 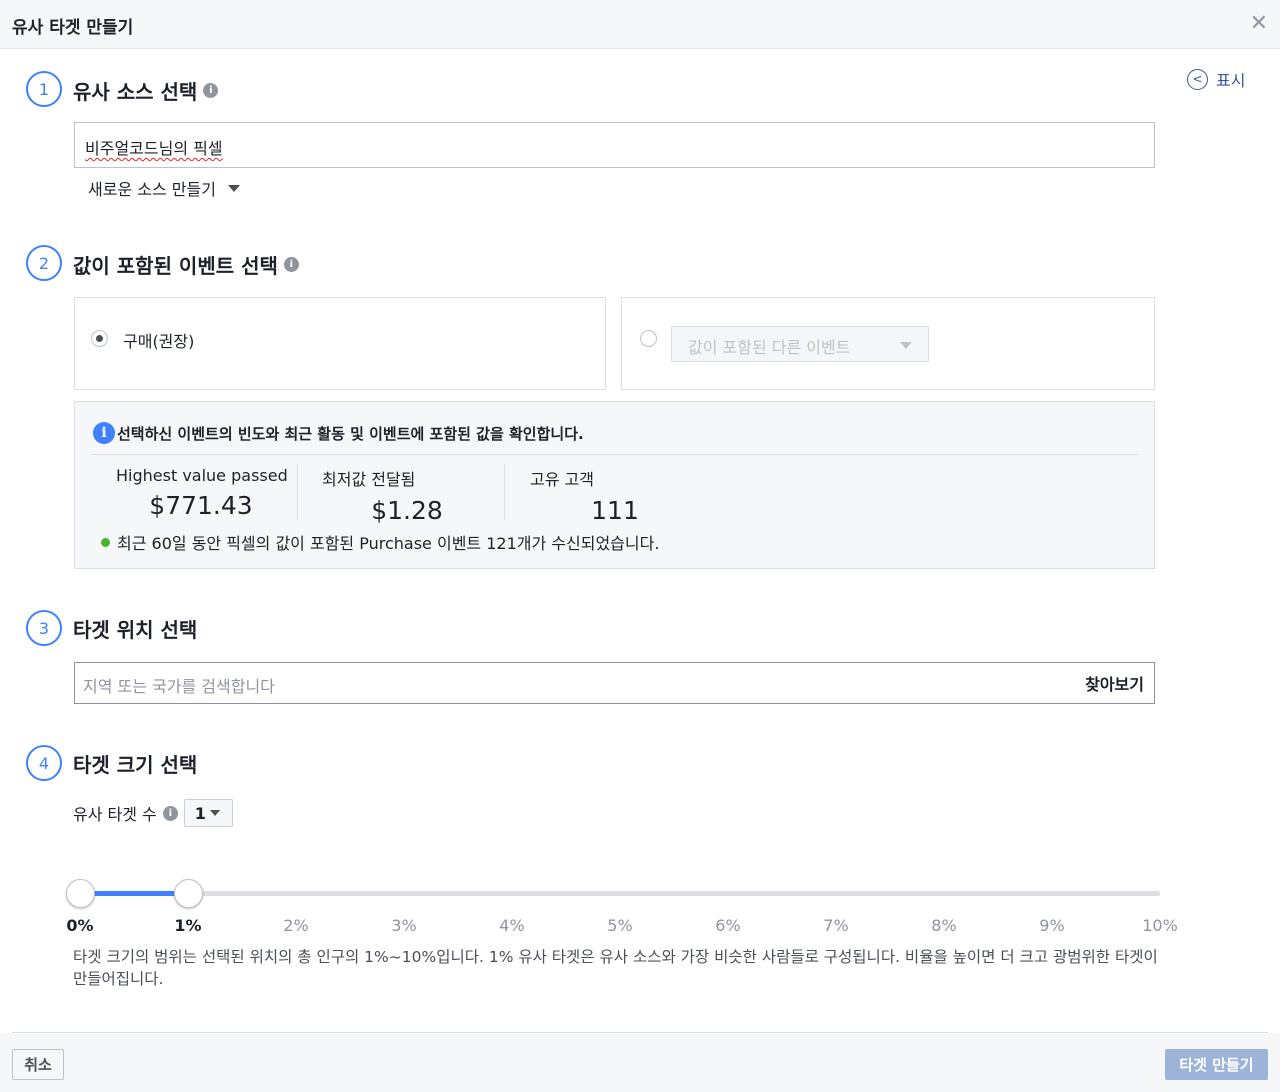 I want to click on purchase-radio, so click(x=99, y=338).